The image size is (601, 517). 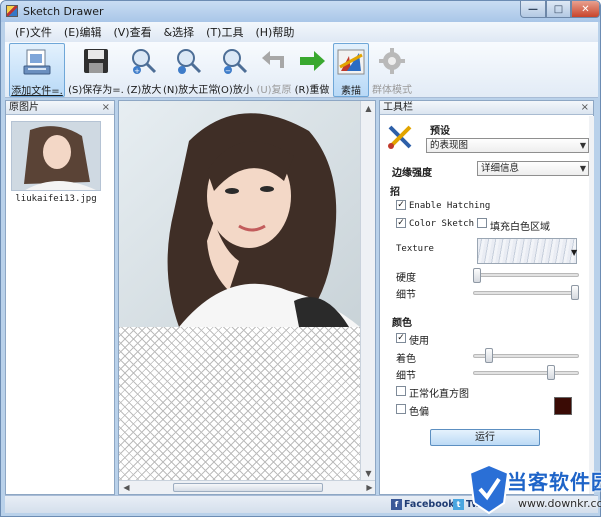 What do you see at coordinates (401, 205) in the screenshot?
I see `enable-hatching-checkbox: ✓` at bounding box center [401, 205].